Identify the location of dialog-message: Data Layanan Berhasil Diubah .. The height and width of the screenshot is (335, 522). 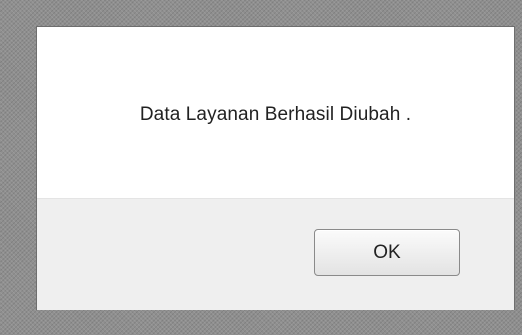
(275, 114).